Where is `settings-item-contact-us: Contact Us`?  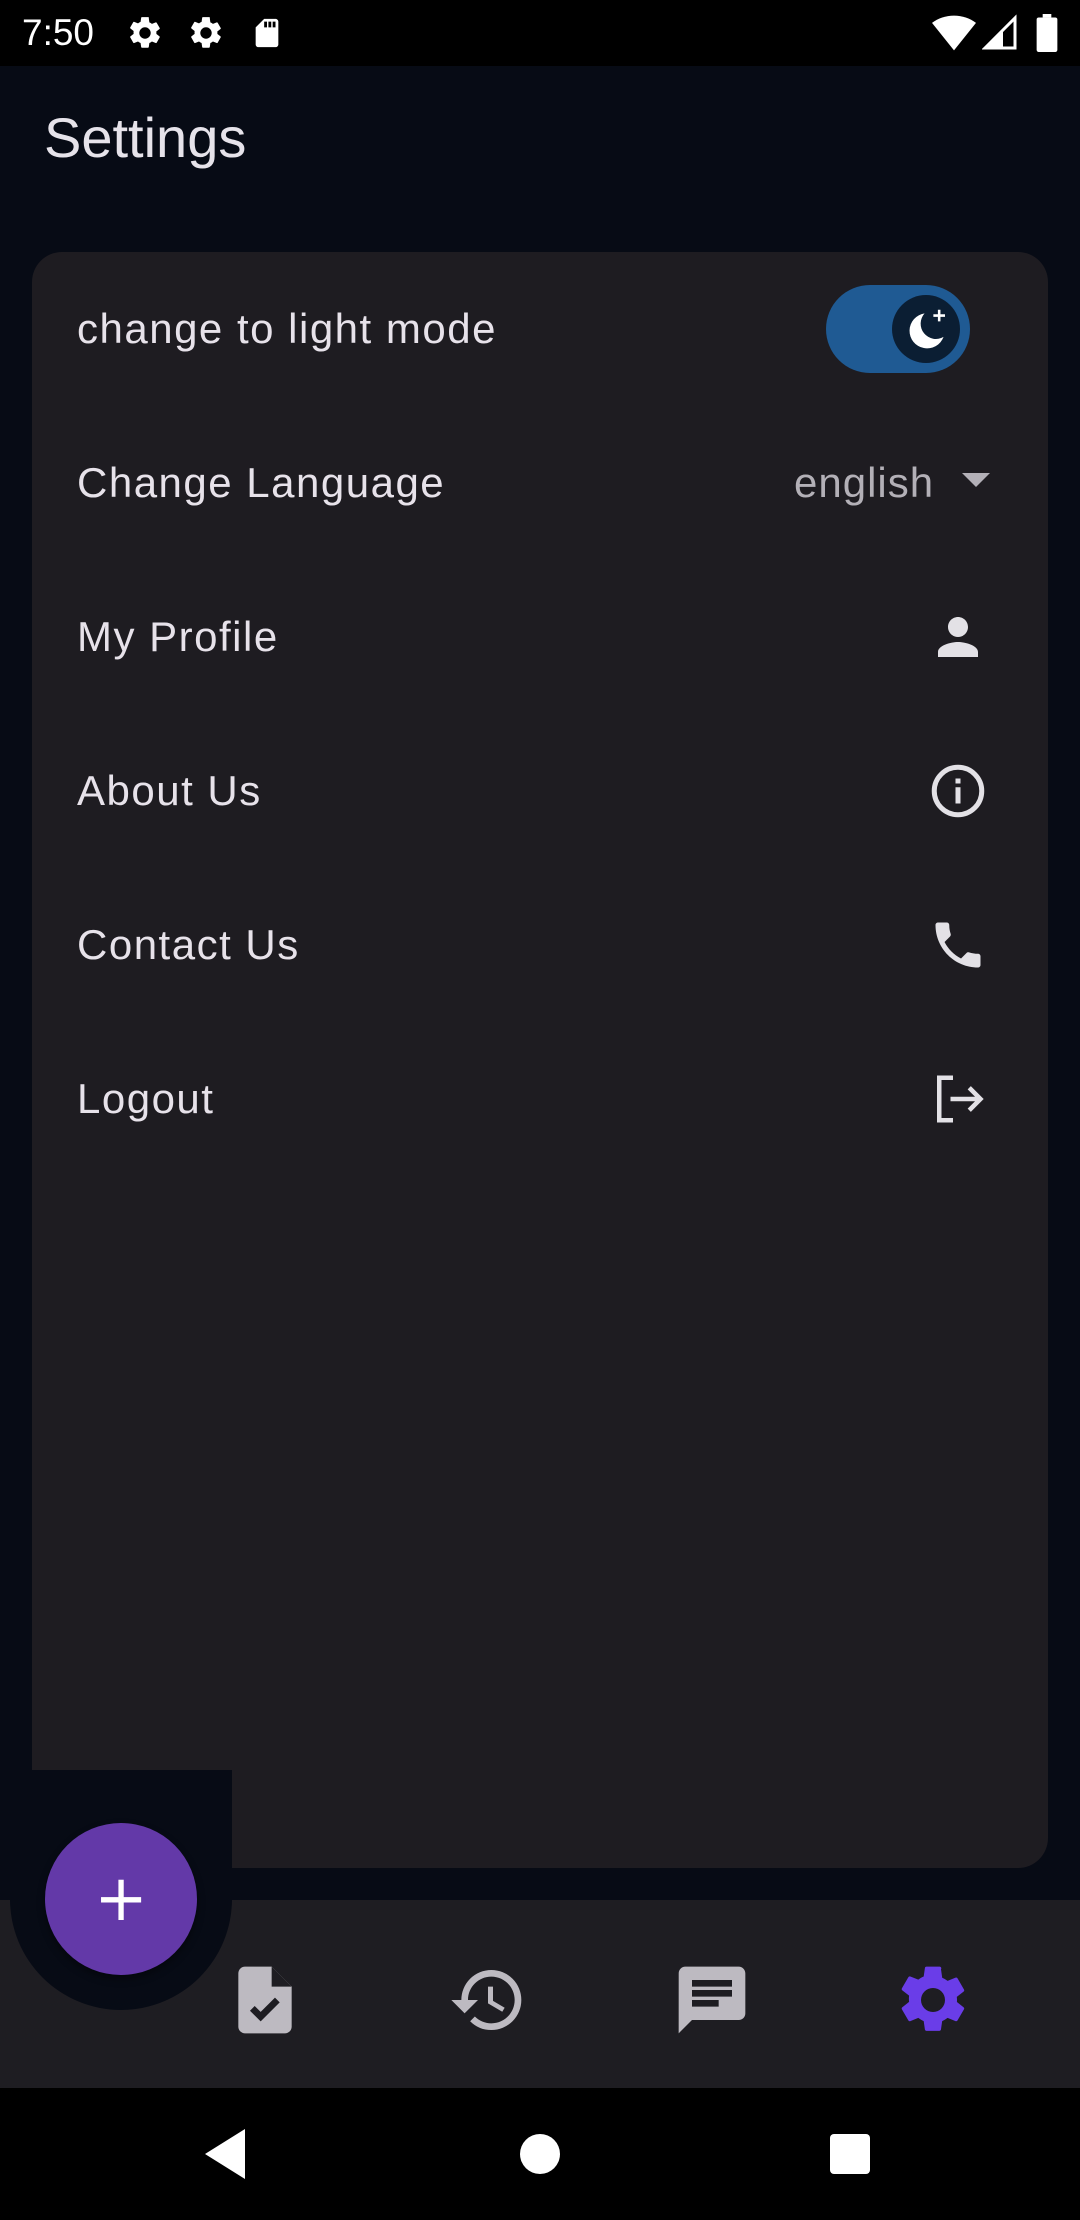
settings-item-contact-us: Contact Us is located at coordinates (540, 945).